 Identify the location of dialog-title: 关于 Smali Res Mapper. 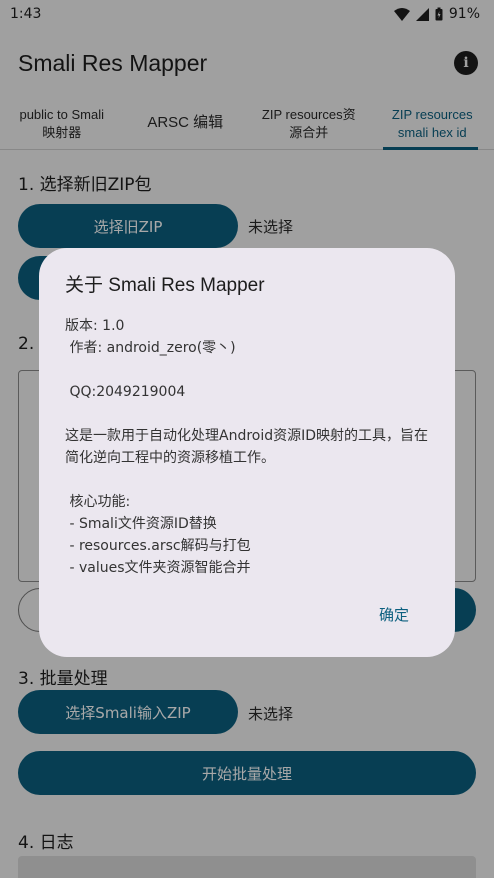
(165, 285).